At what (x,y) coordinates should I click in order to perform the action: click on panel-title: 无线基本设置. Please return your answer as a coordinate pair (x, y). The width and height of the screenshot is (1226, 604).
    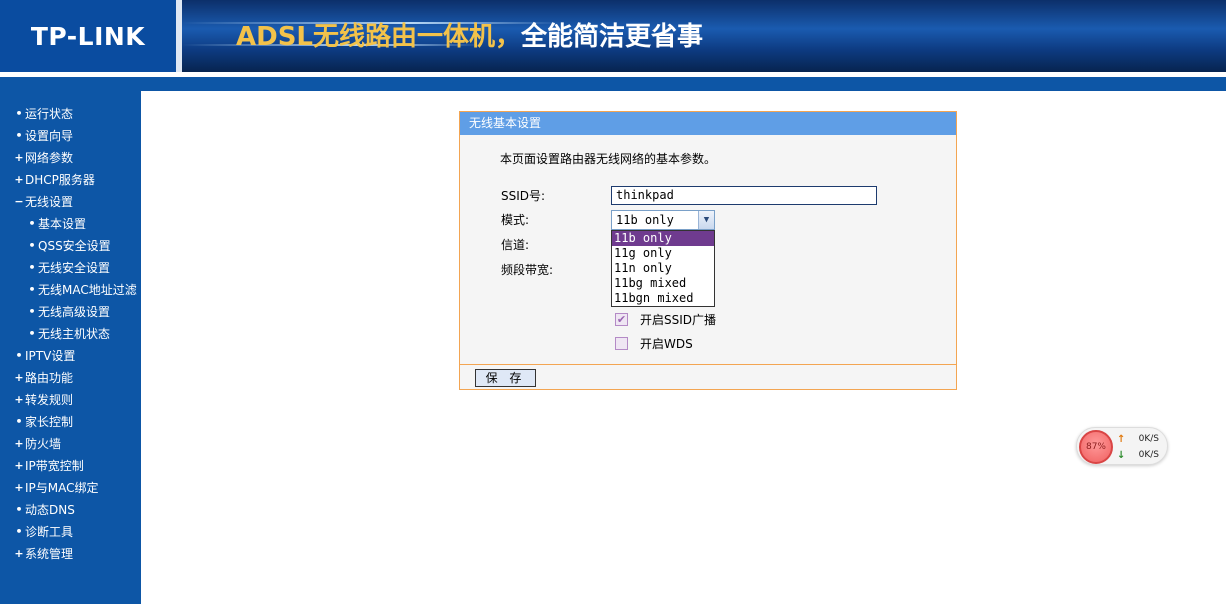
    Looking at the image, I should click on (708, 123).